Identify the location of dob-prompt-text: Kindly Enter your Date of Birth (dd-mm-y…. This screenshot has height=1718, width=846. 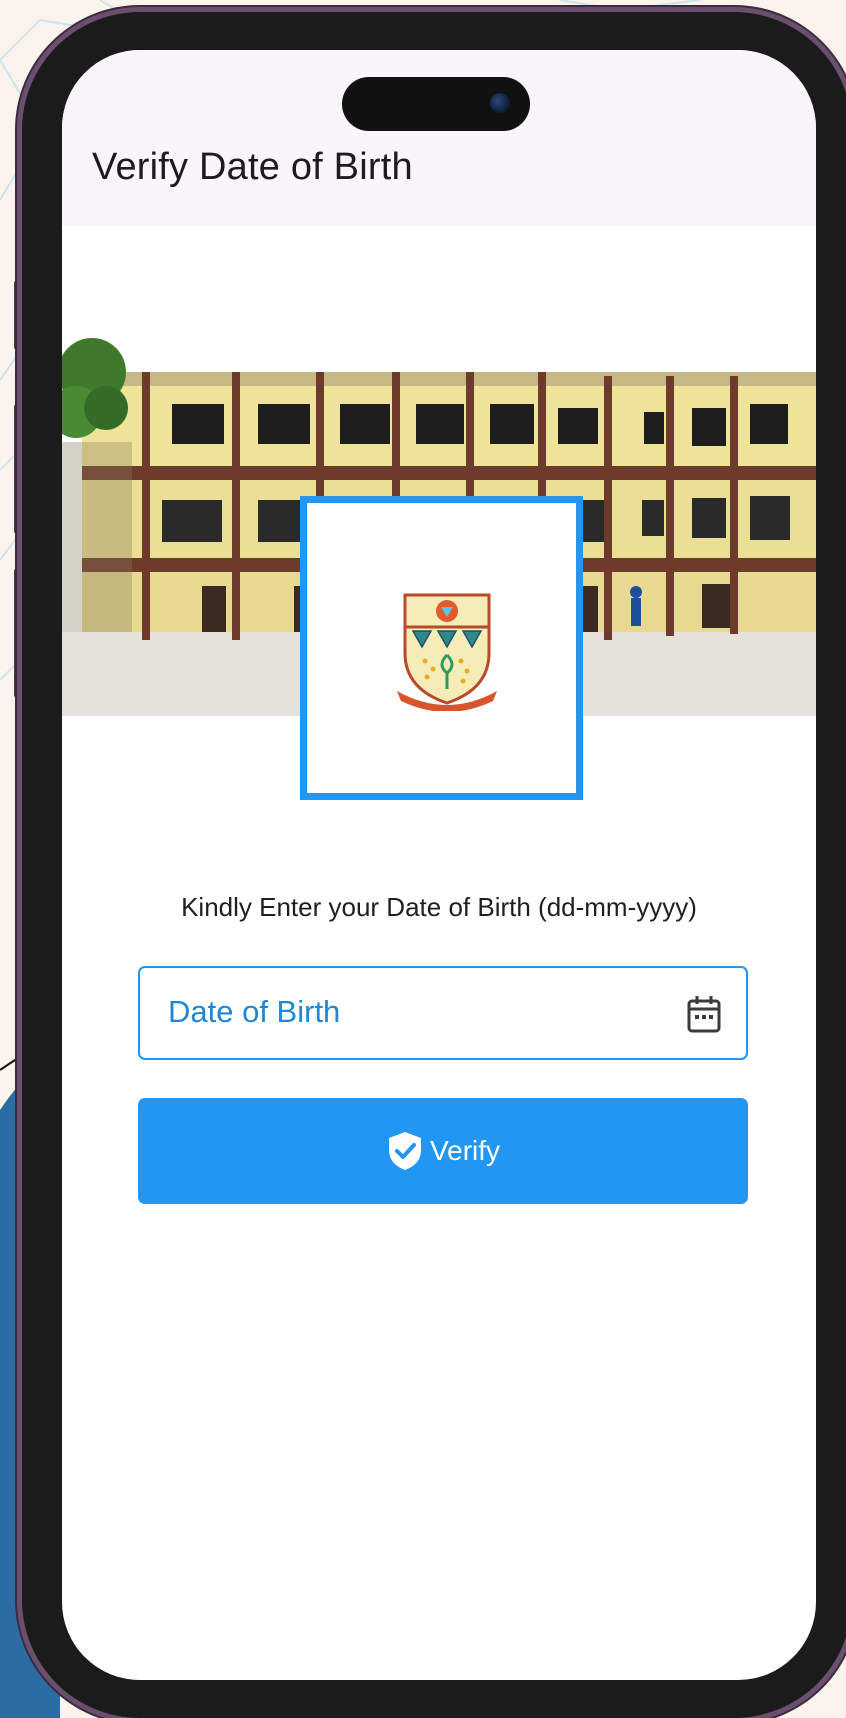
(439, 907).